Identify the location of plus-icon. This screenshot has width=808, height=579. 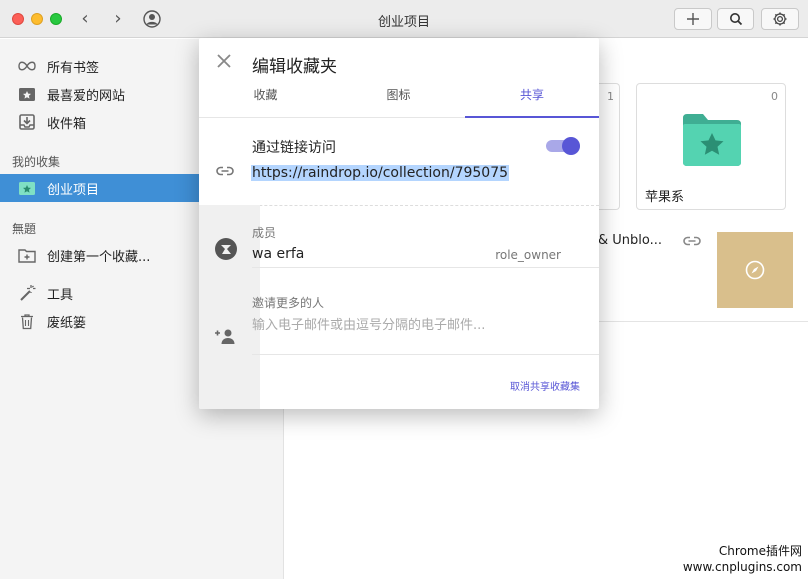
(693, 19).